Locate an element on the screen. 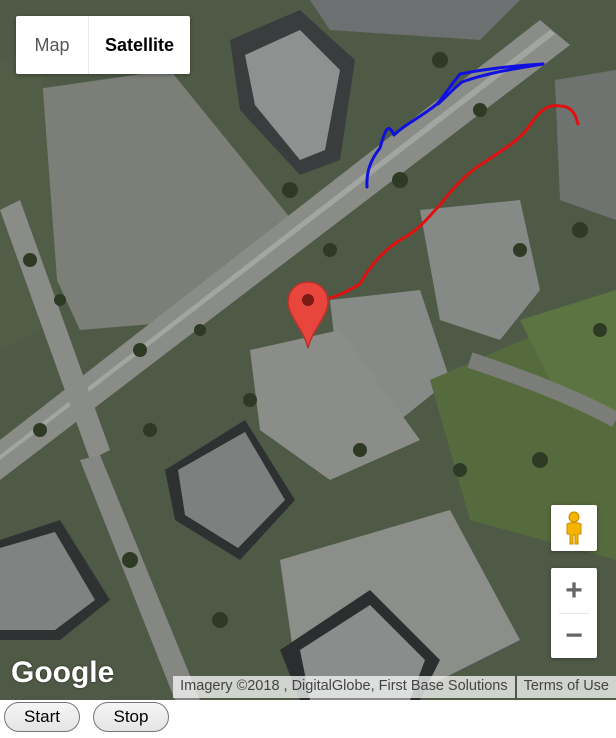 Image resolution: width=616 pixels, height=738 pixels. zoom-divider is located at coordinates (574, 613).